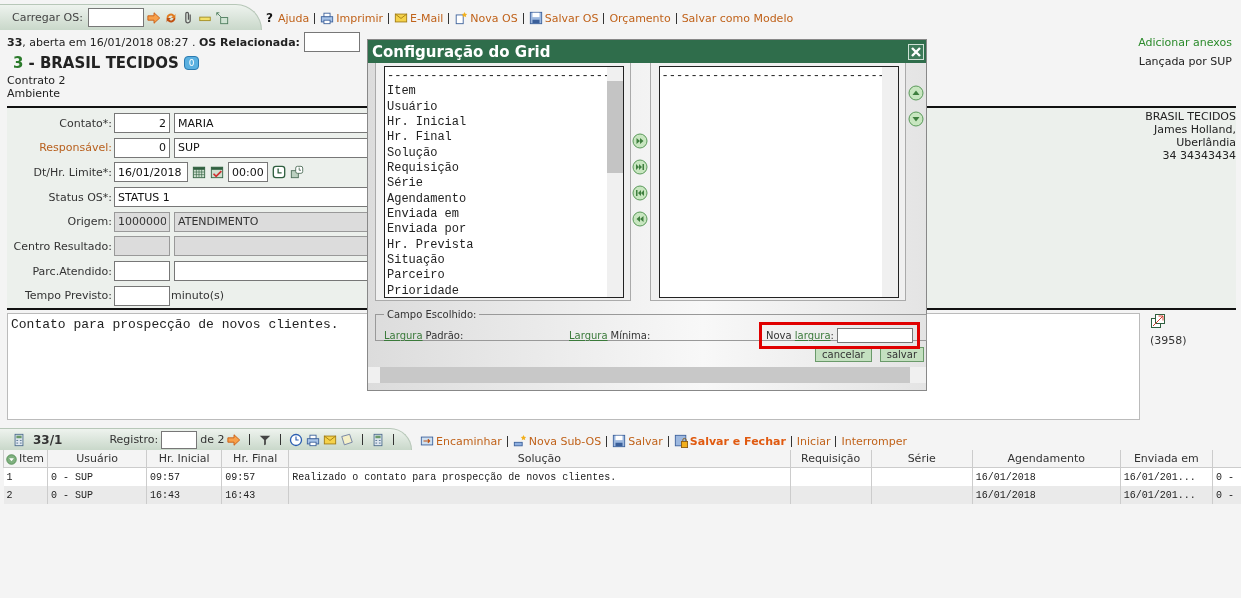 Image resolution: width=1241 pixels, height=598 pixels. What do you see at coordinates (461, 51) in the screenshot?
I see `dialog-title: Configuração do Grid` at bounding box center [461, 51].